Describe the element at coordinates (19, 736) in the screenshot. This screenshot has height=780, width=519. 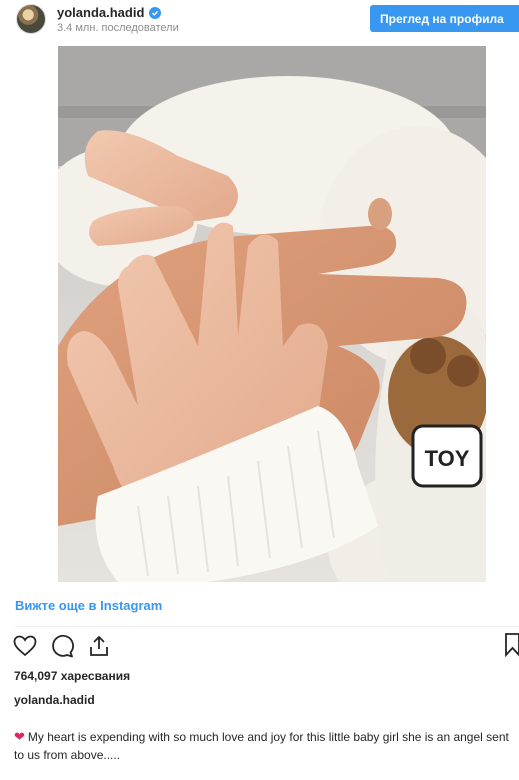
I see `heart-emoji-icon: ❤` at that location.